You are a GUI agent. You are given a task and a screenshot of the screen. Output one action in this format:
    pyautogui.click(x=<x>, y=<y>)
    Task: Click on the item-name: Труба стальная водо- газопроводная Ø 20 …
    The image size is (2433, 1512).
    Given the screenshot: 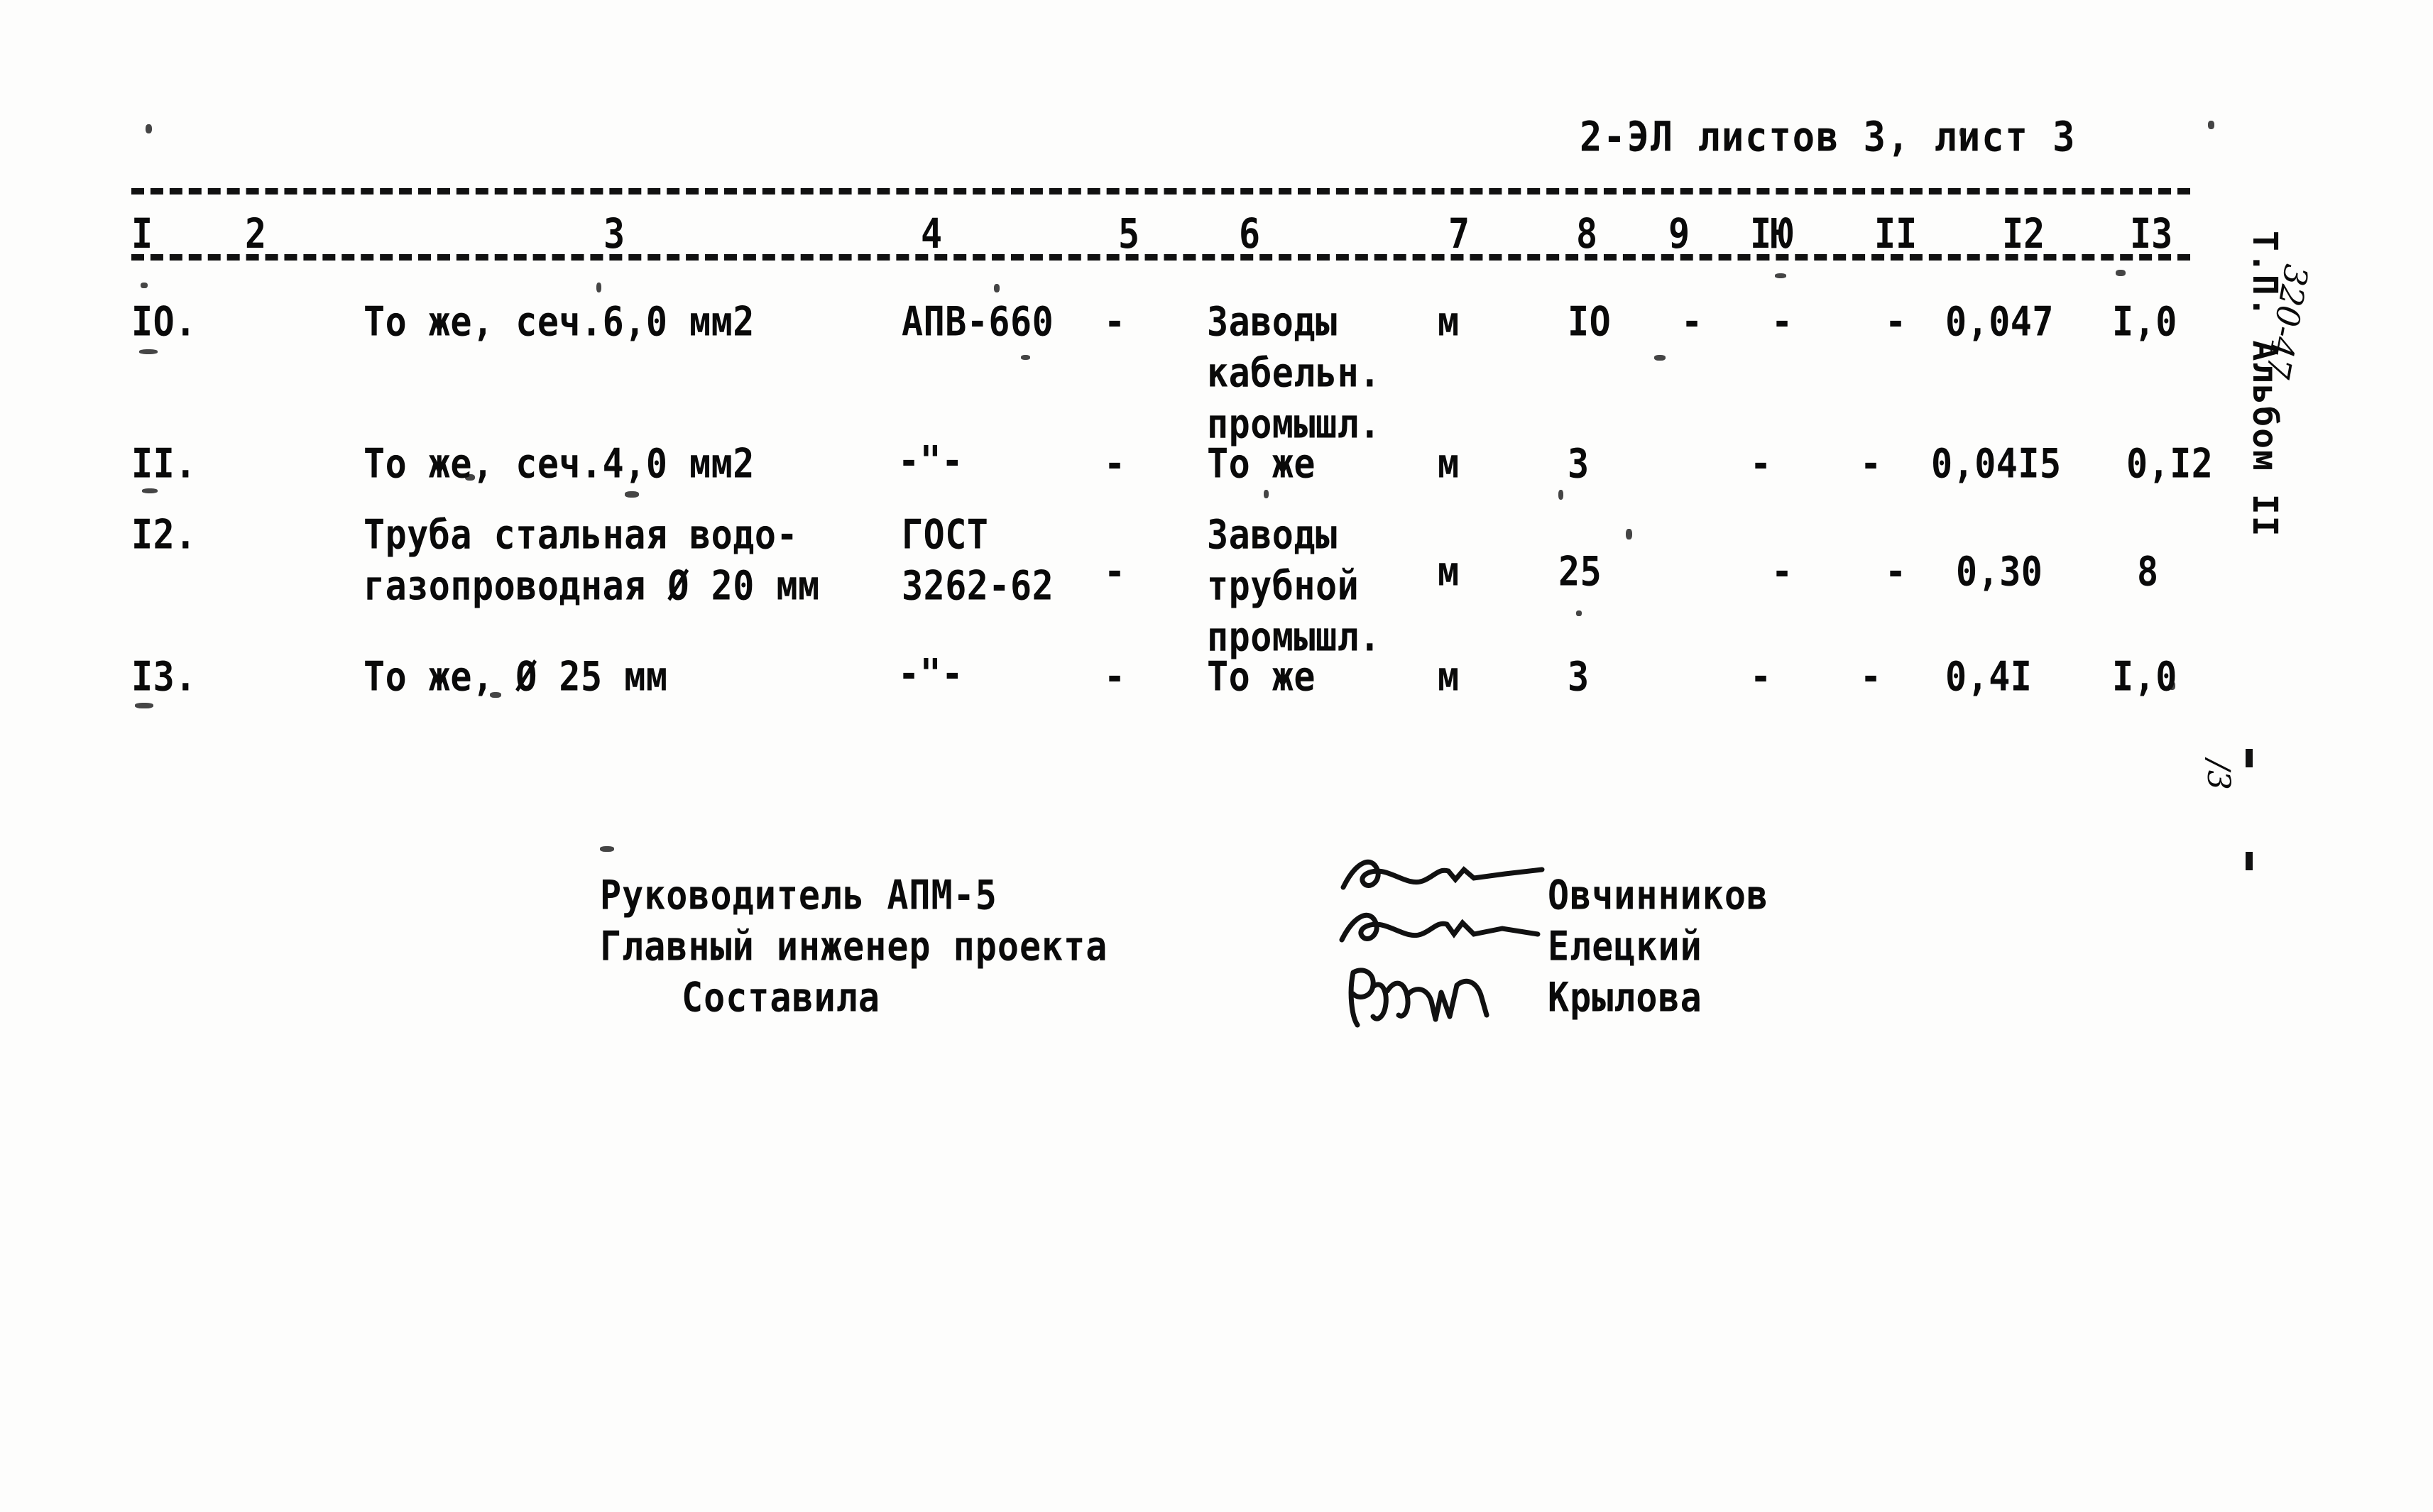 What is the action you would take?
    pyautogui.click(x=592, y=560)
    